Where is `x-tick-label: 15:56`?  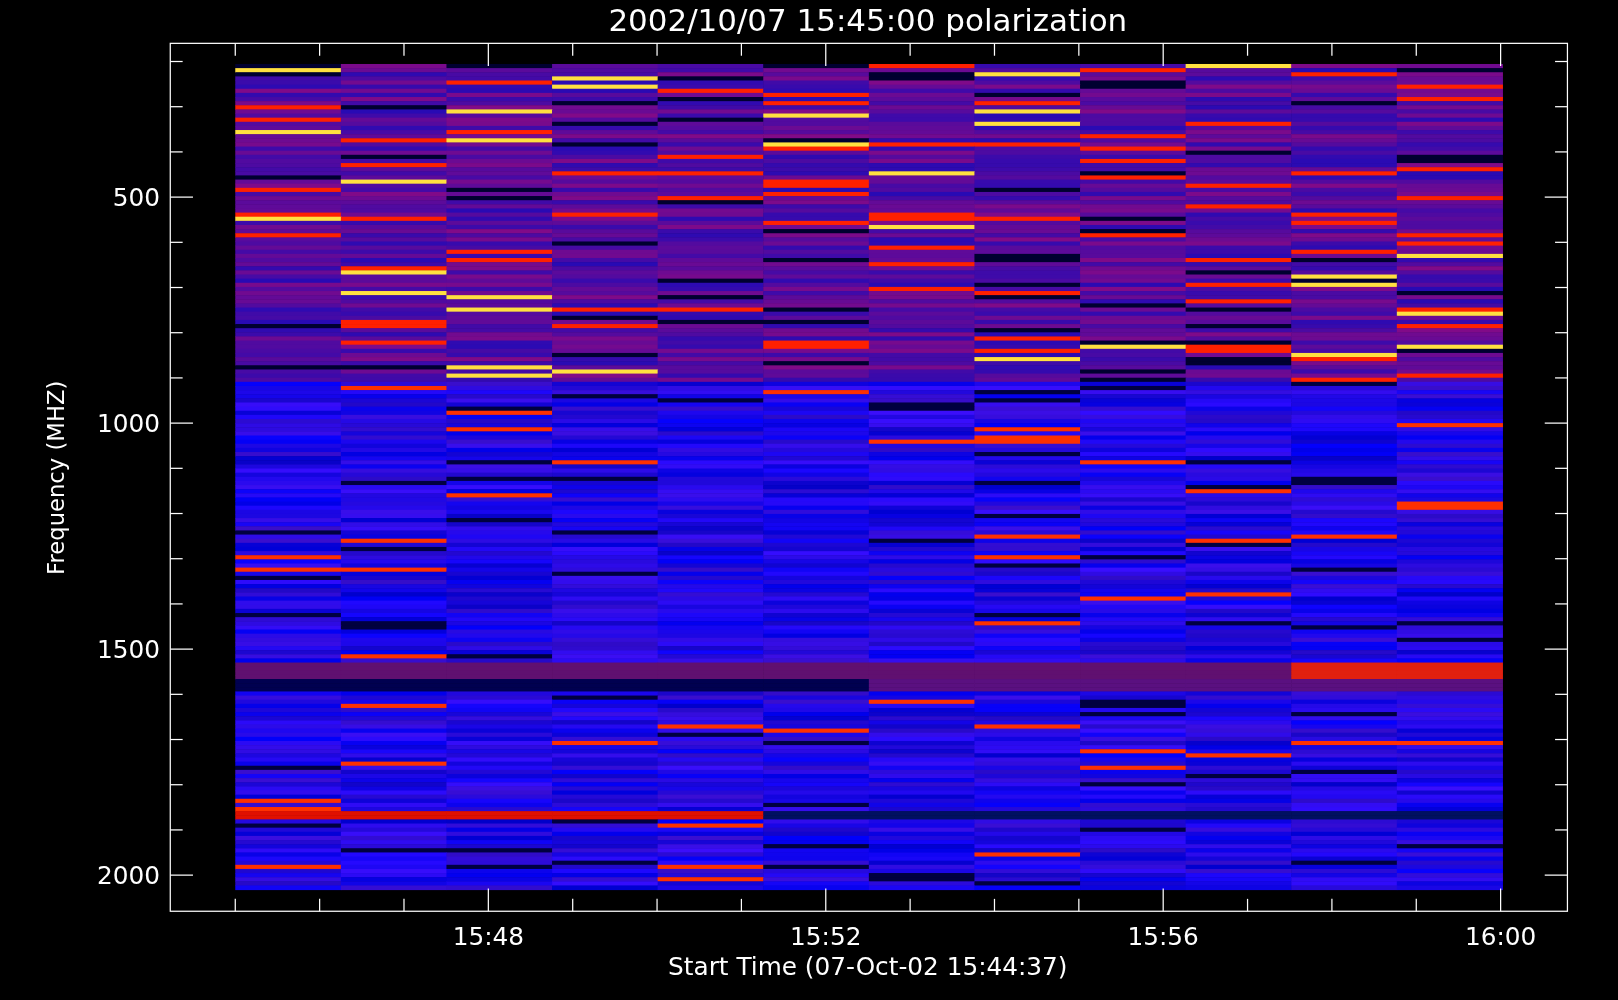 x-tick-label: 15:56 is located at coordinates (1163, 937).